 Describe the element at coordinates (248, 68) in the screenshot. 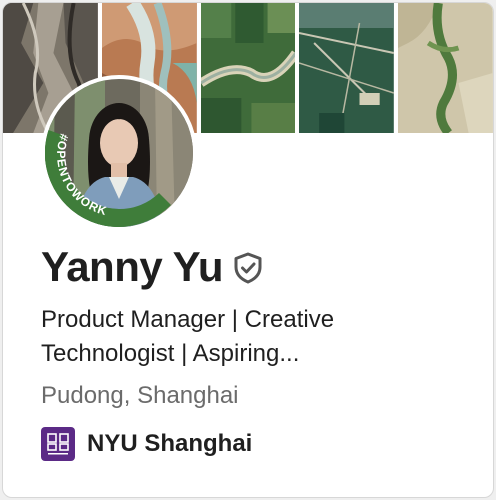

I see `banner-tile-green-fields` at that location.